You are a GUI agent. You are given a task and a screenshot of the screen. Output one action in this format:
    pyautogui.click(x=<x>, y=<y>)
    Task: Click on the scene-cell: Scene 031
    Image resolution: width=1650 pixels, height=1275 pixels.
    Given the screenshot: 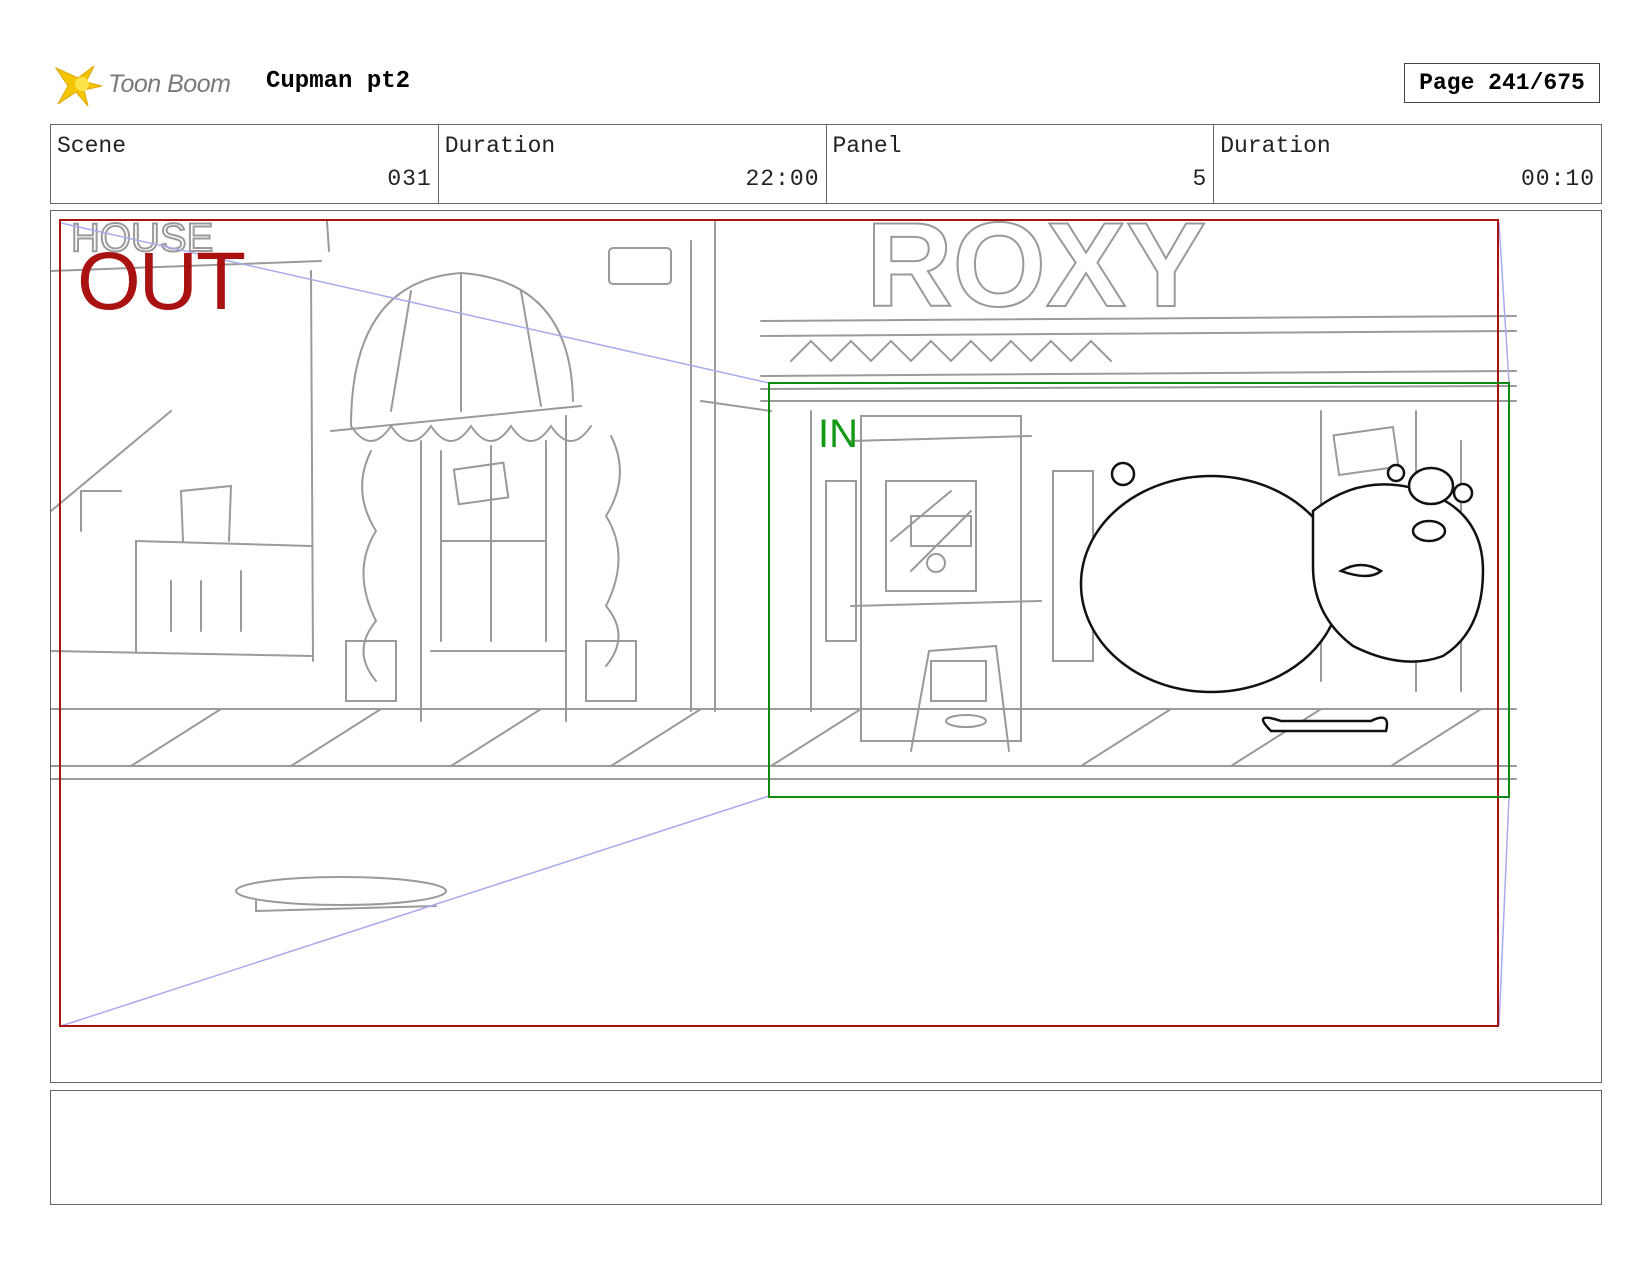 What is the action you would take?
    pyautogui.click(x=245, y=164)
    